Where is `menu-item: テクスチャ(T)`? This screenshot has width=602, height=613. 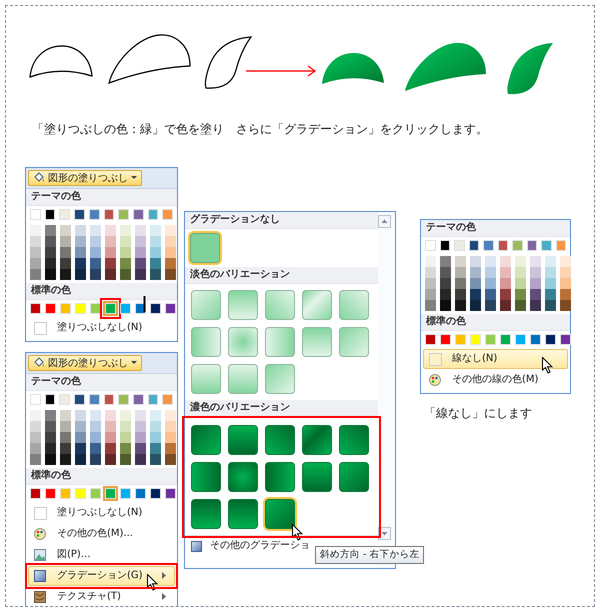 menu-item: テクスチャ(T) is located at coordinates (101, 596).